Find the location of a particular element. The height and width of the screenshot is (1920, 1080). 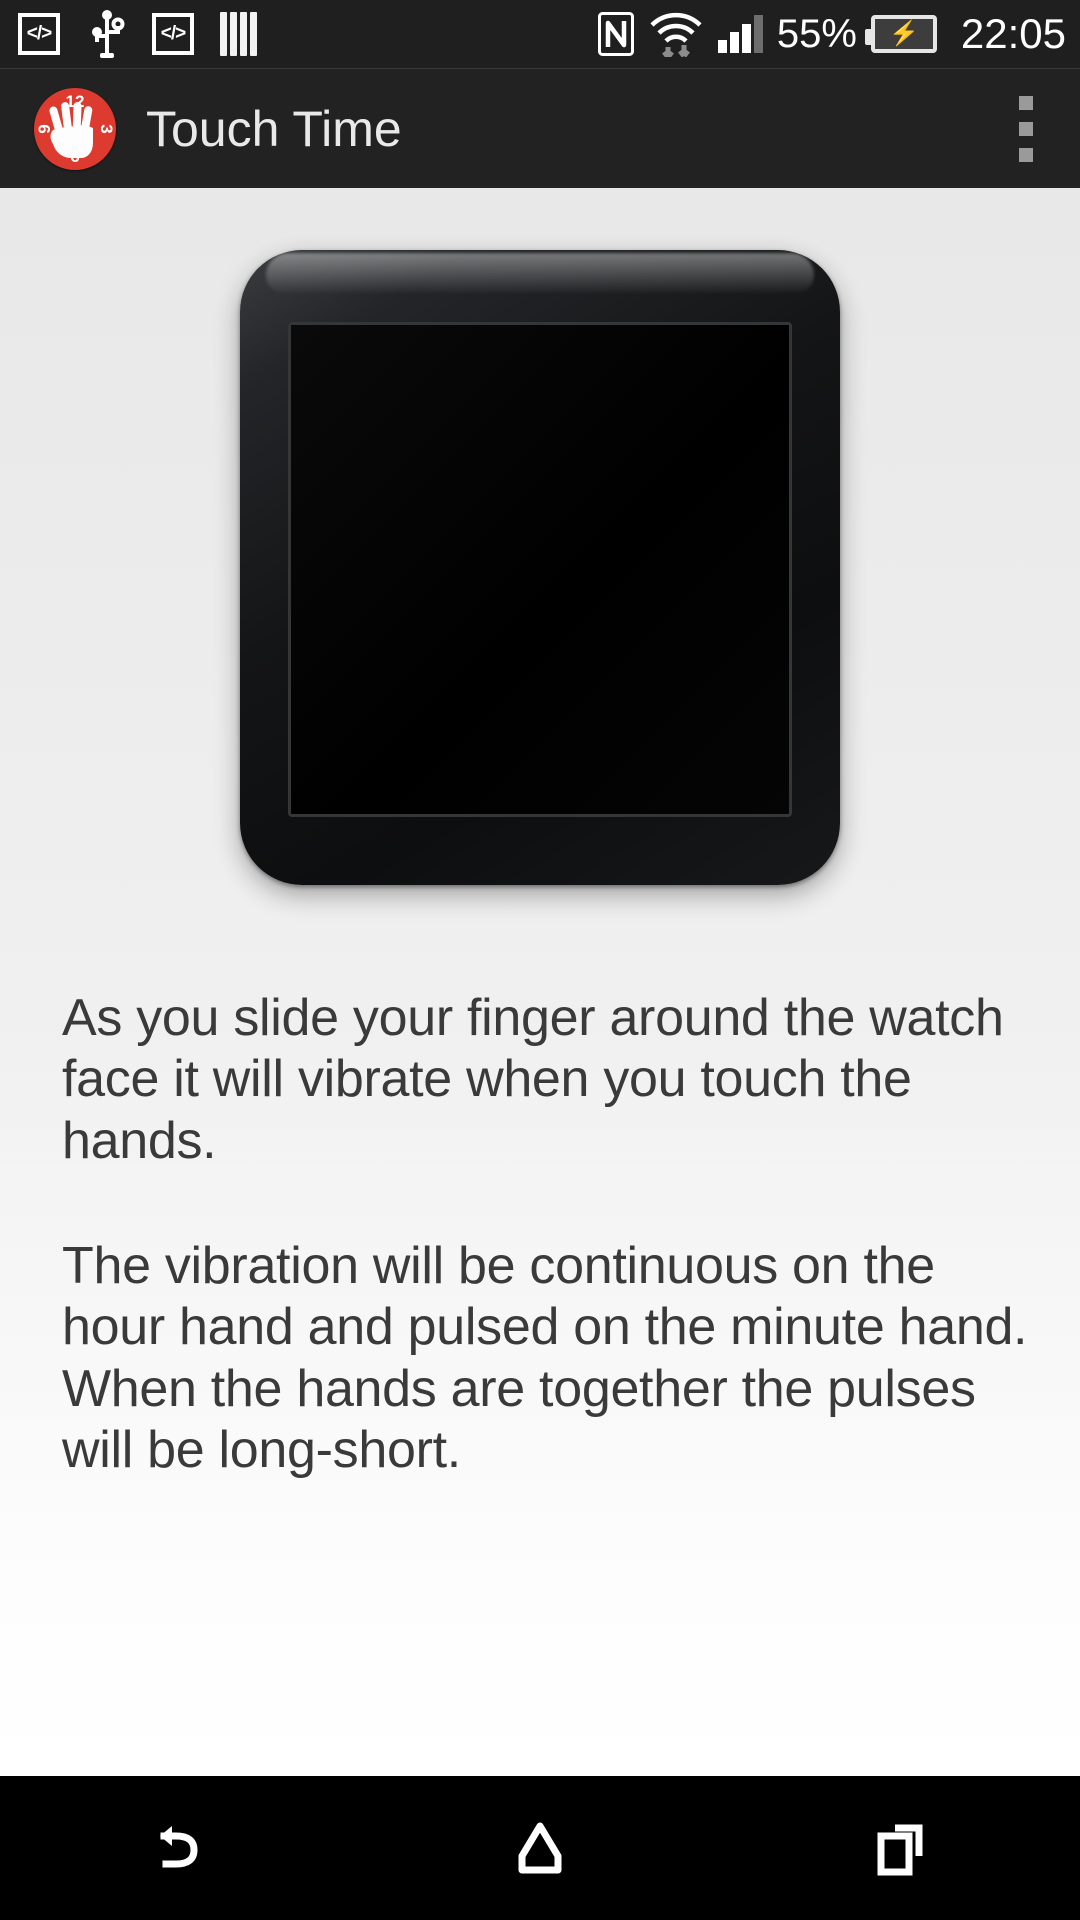

battery-icon: ⚡ is located at coordinates (900, 34).